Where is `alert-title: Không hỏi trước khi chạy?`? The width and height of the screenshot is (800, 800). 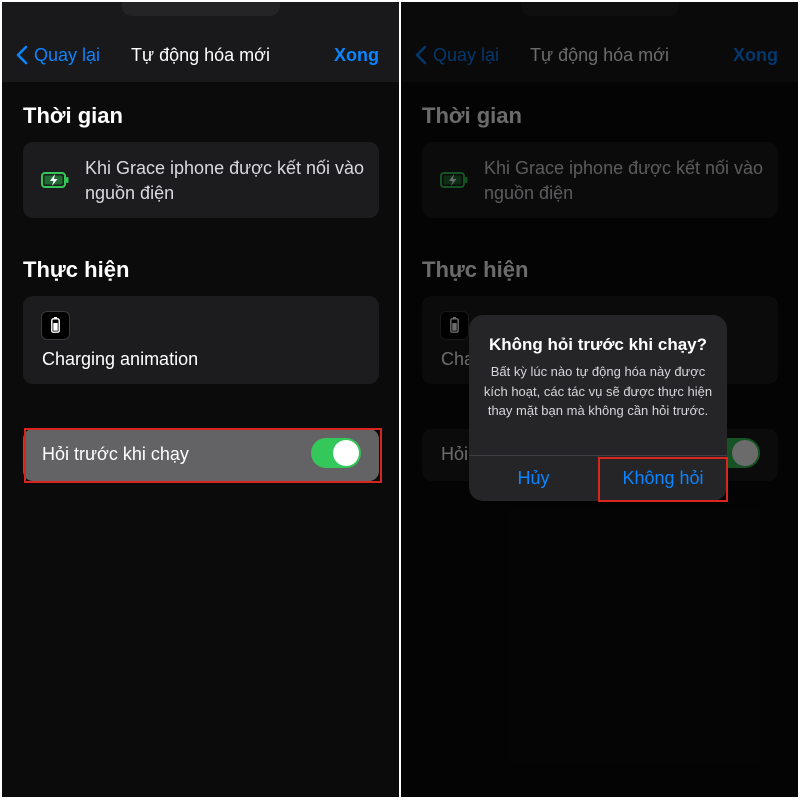
alert-title: Không hỏi trước khi chạy? is located at coordinates (598, 344).